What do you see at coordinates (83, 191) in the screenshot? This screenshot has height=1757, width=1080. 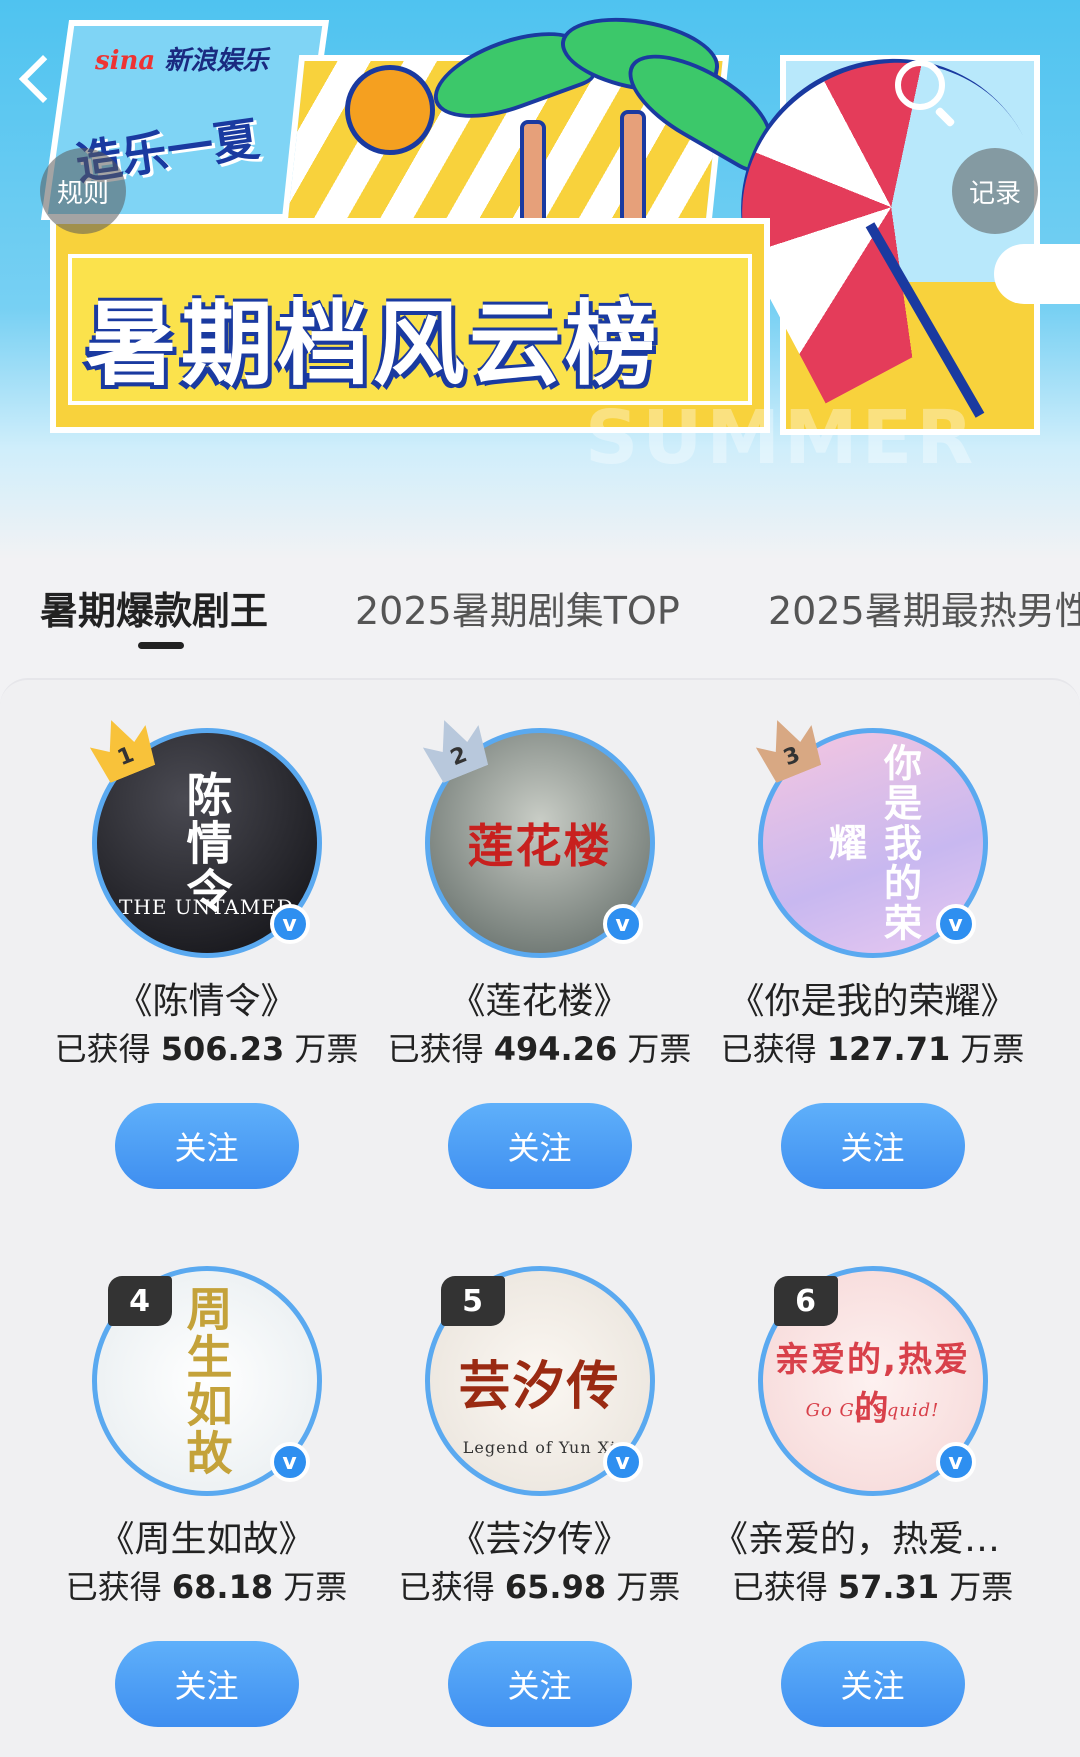 I see `rules-button: 规则` at bounding box center [83, 191].